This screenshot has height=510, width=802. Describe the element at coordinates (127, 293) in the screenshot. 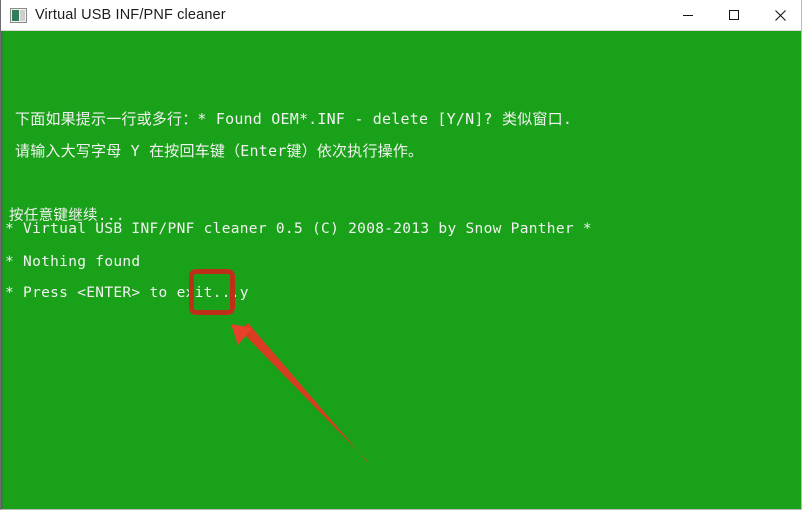

I see `console-line-press-enter: * Press <ENTER> to exit...y` at that location.